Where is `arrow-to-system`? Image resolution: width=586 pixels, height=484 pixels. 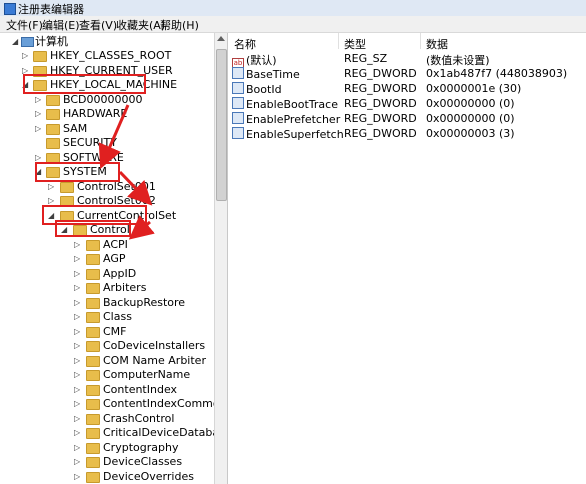 arrow-to-system is located at coordinates (114, 137).